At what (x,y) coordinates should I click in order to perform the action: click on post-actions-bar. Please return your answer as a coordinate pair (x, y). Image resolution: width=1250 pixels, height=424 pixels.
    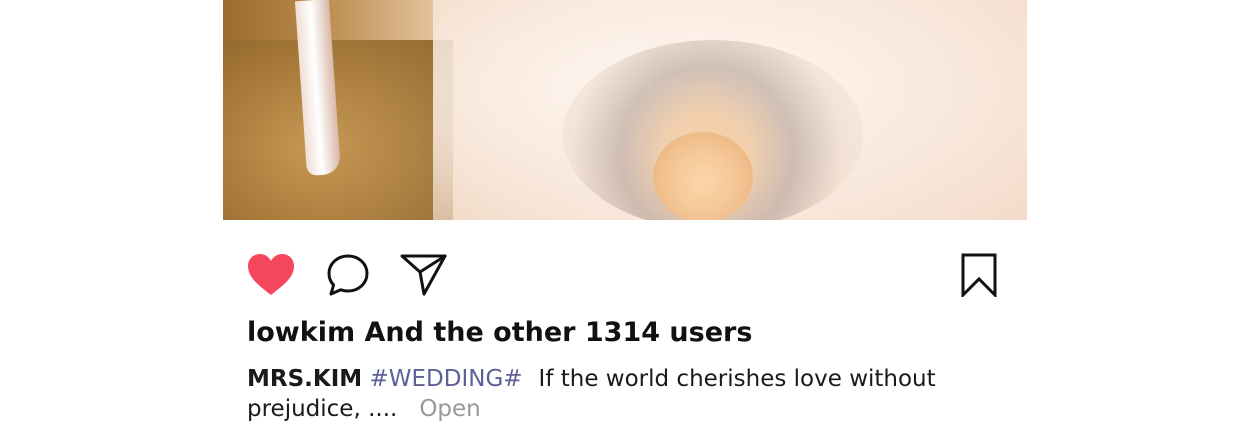
    Looking at the image, I should click on (622, 275).